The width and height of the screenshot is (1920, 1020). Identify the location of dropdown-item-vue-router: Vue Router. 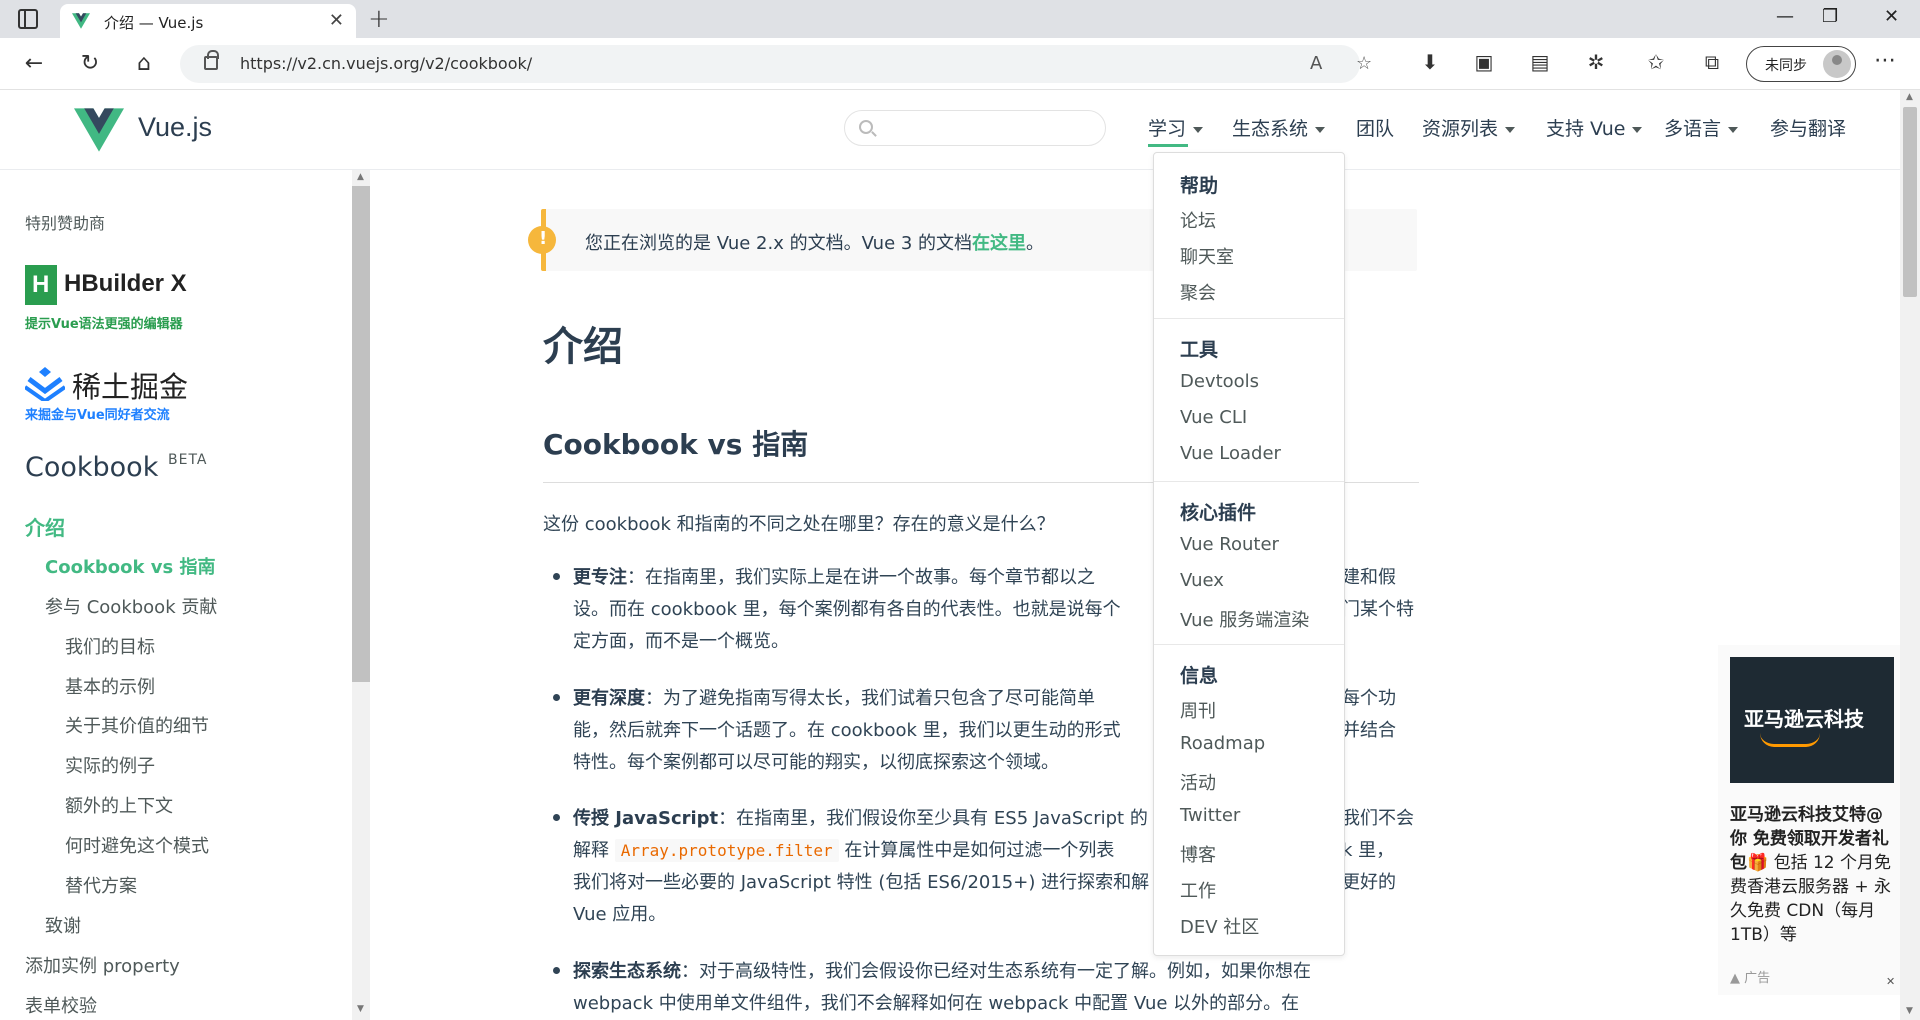
(1229, 544).